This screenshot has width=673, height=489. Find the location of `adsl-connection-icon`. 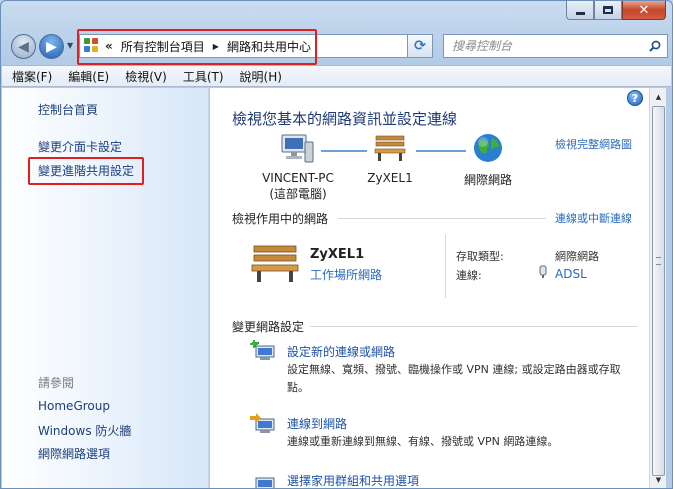

adsl-connection-icon is located at coordinates (543, 271).